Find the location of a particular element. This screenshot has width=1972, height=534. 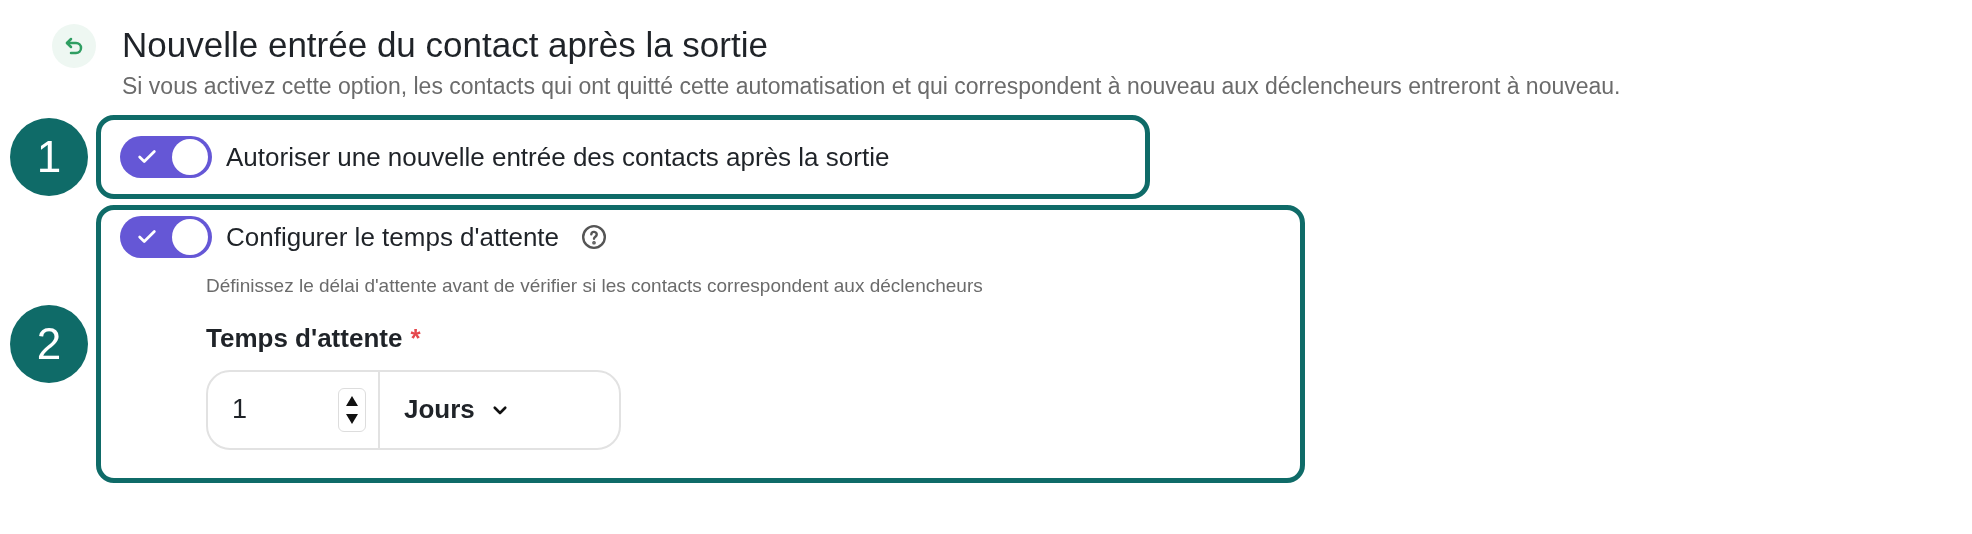

stepper-icon is located at coordinates (352, 409).